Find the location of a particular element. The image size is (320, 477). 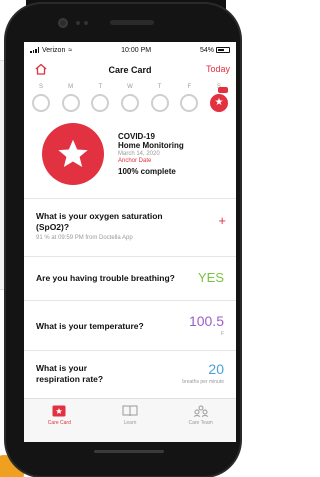

battery-percent: 54% is located at coordinates (206, 50).